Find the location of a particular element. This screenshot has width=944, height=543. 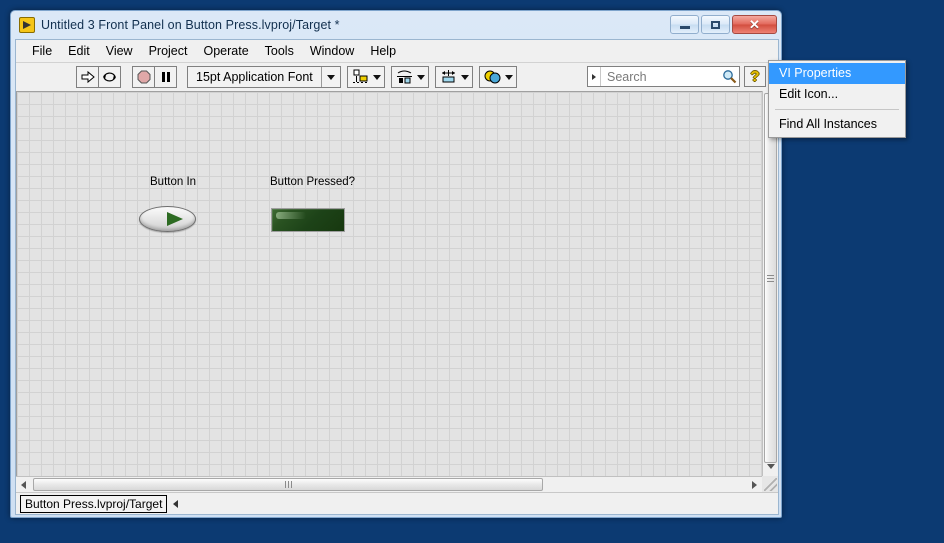

toolbar: 15pt Application Font Search ? is located at coordinates (397, 77).